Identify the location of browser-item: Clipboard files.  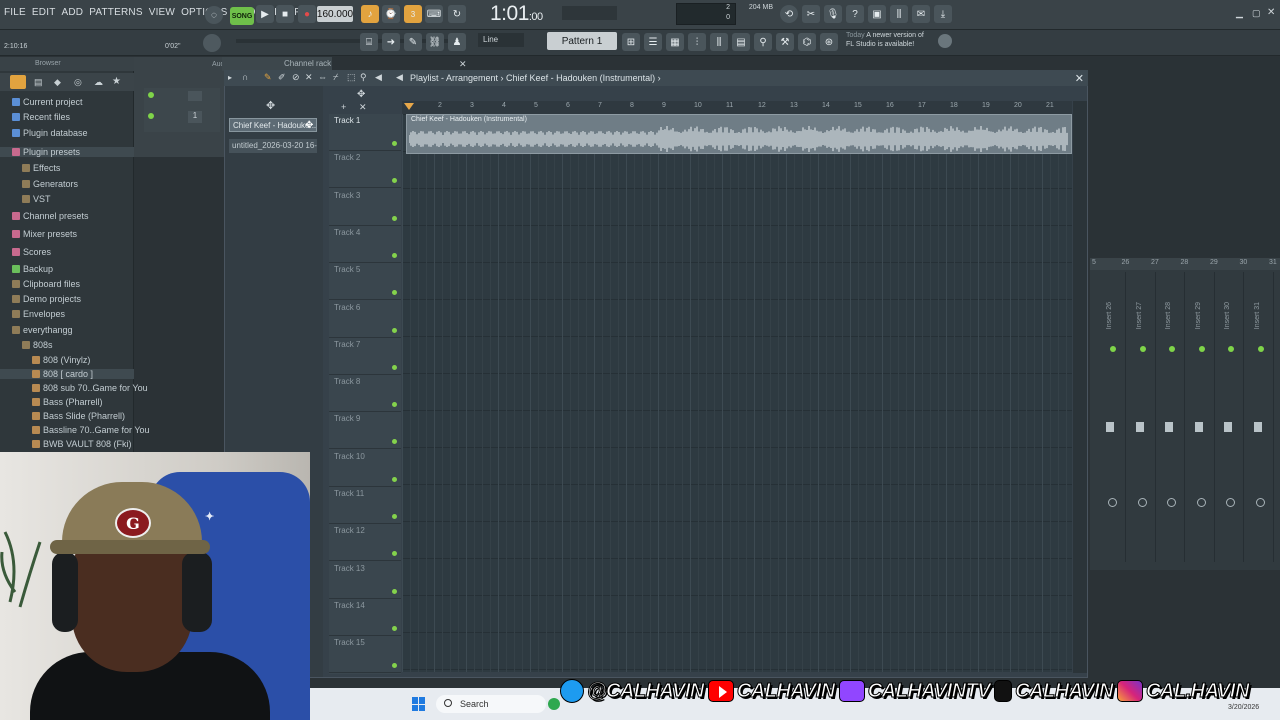
(40, 284).